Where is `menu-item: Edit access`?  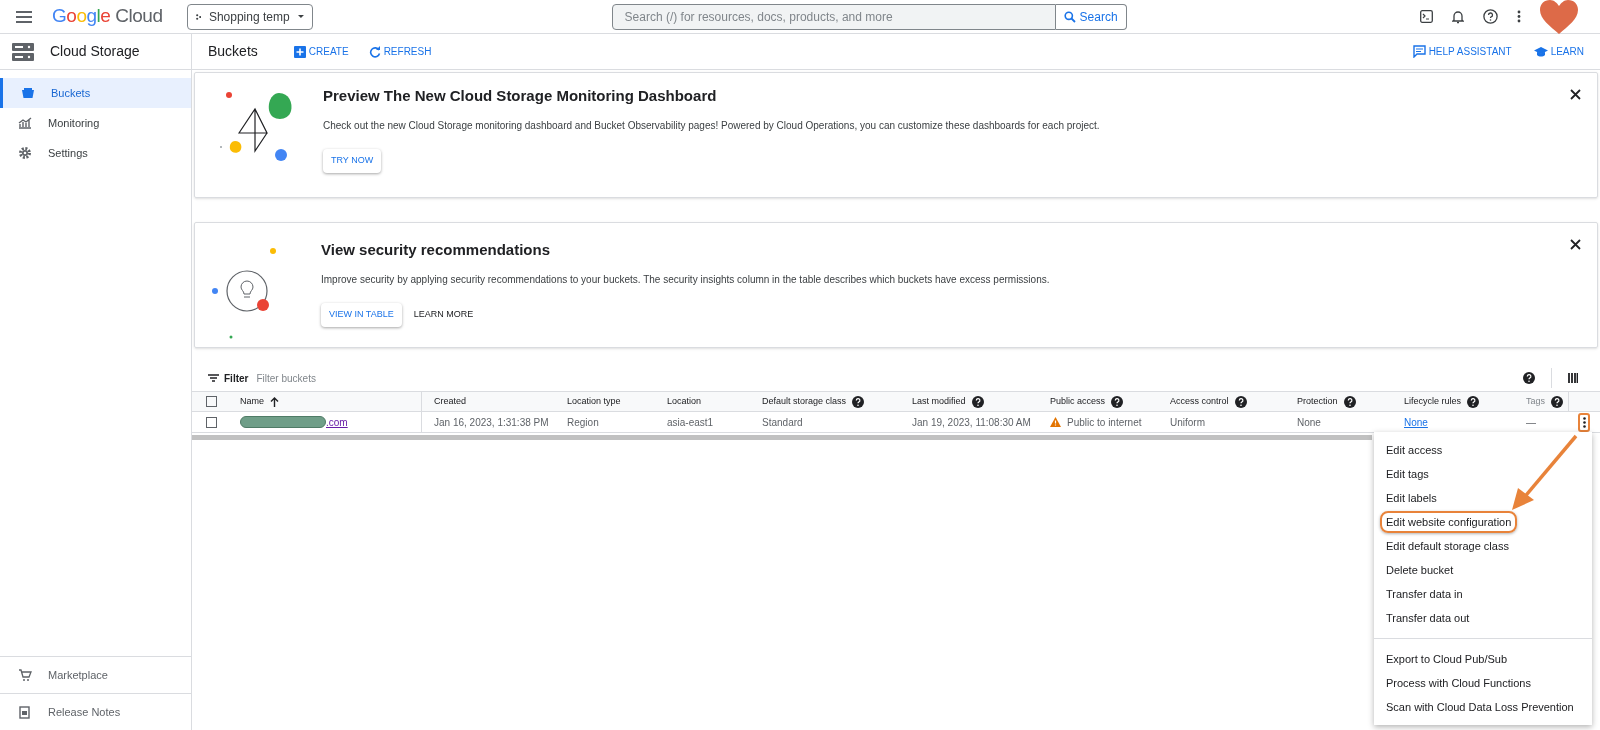 menu-item: Edit access is located at coordinates (1414, 450).